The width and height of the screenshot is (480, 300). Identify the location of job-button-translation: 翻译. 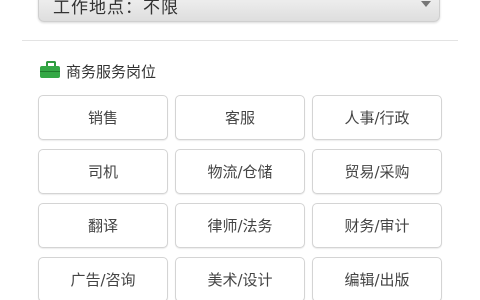
(103, 225).